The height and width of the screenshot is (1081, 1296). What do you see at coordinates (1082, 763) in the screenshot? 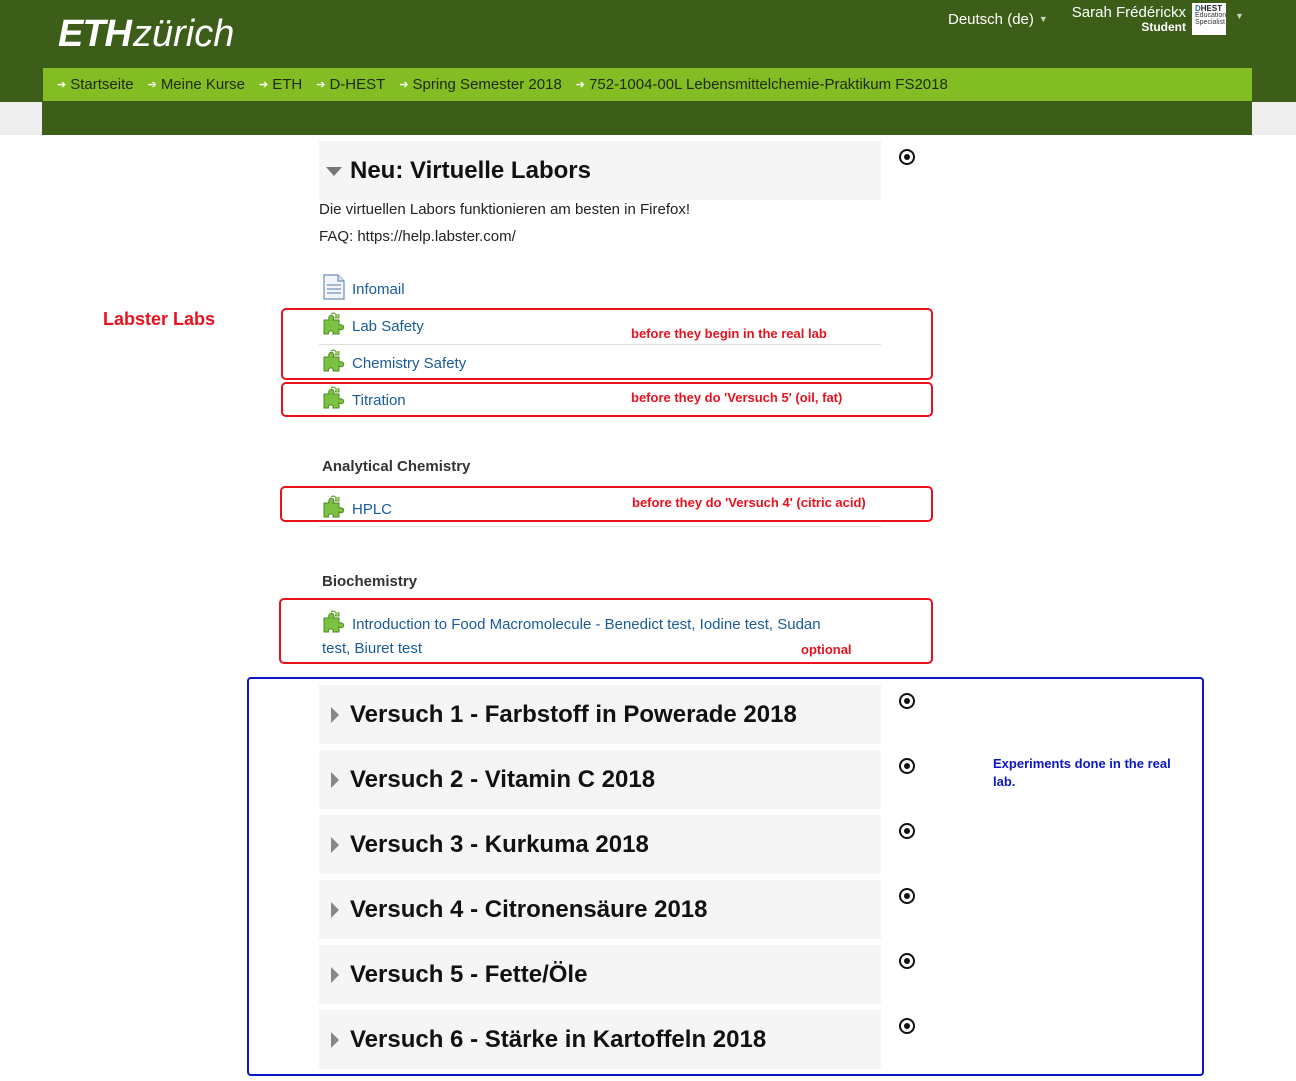
I see `annotation-experiments-line1: Experiments done in the real` at bounding box center [1082, 763].